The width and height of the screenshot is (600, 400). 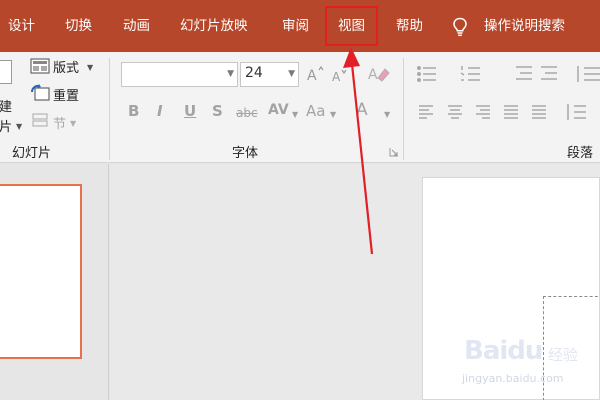 I want to click on new-slide-label-bottom: 片, so click(x=6, y=125).